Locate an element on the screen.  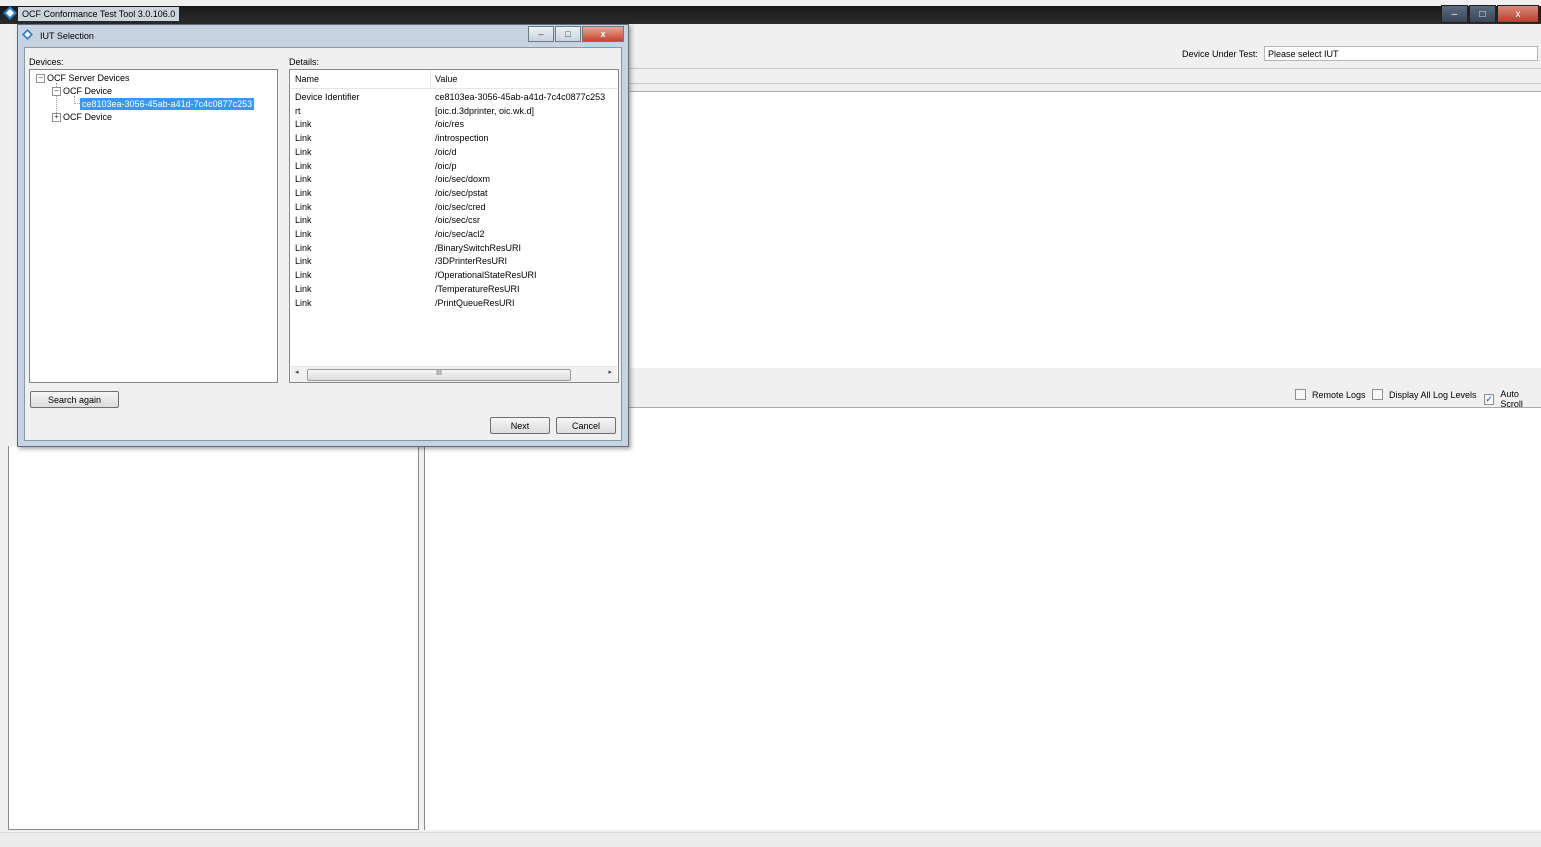
close-button: x is located at coordinates (1518, 14).